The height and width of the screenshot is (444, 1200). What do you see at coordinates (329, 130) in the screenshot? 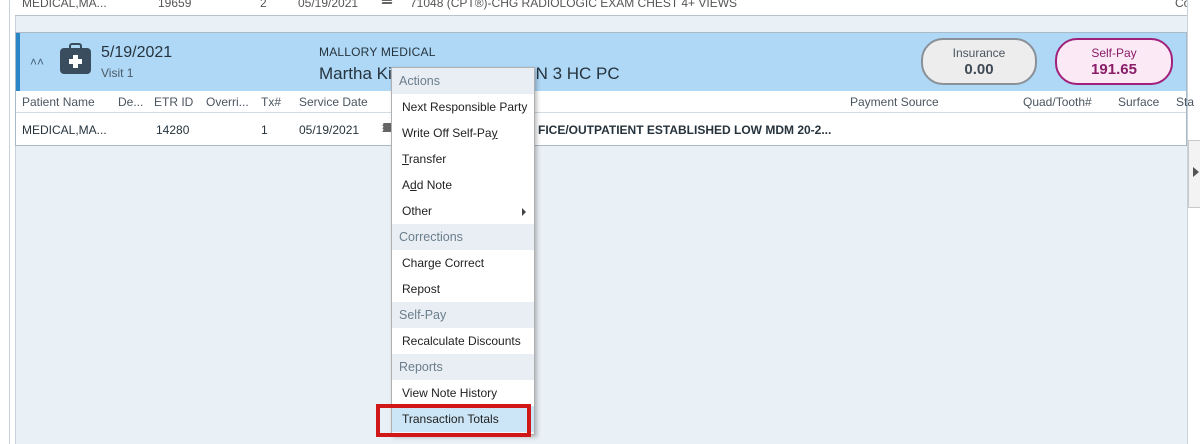
I see `row-service-date: 05/19/2021` at bounding box center [329, 130].